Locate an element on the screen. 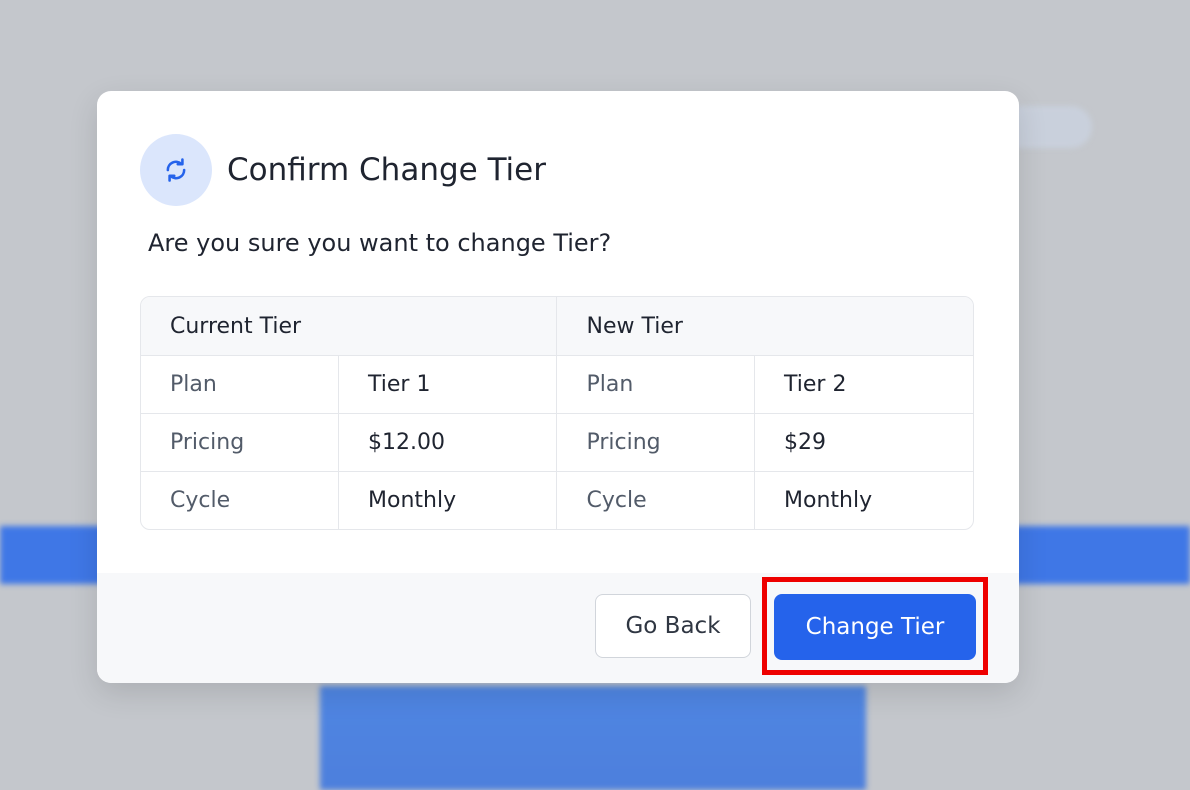 The height and width of the screenshot is (790, 1190). new-cycle-label: Cycle is located at coordinates (655, 500).